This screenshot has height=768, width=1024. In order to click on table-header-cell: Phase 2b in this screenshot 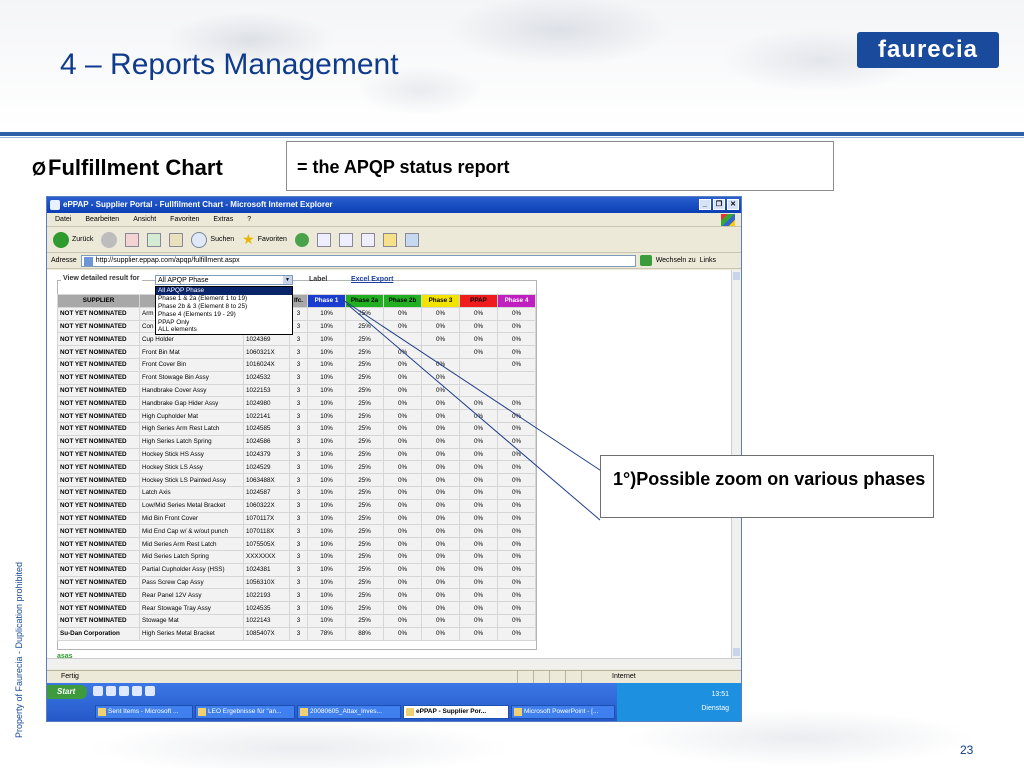, I will do `click(402, 301)`.